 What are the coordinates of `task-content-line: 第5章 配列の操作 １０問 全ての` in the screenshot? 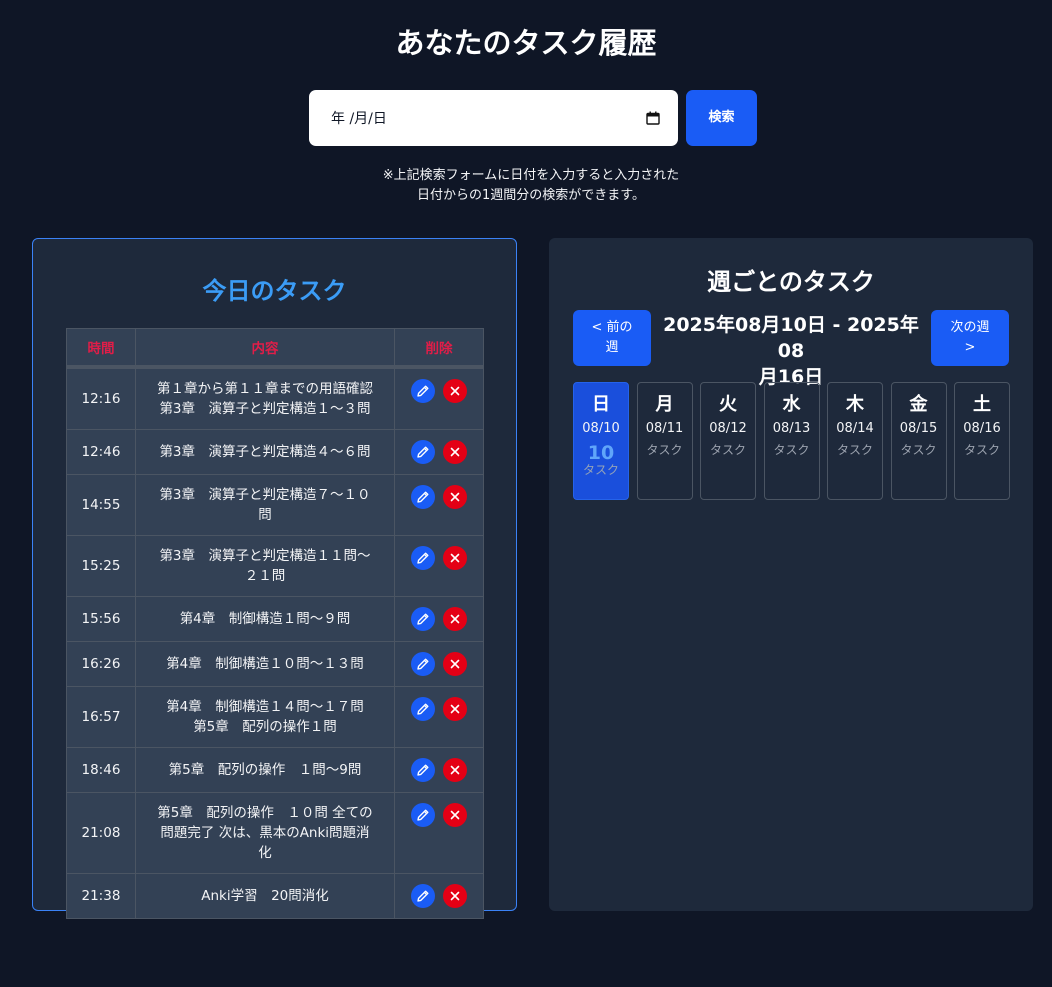 It's located at (265, 812).